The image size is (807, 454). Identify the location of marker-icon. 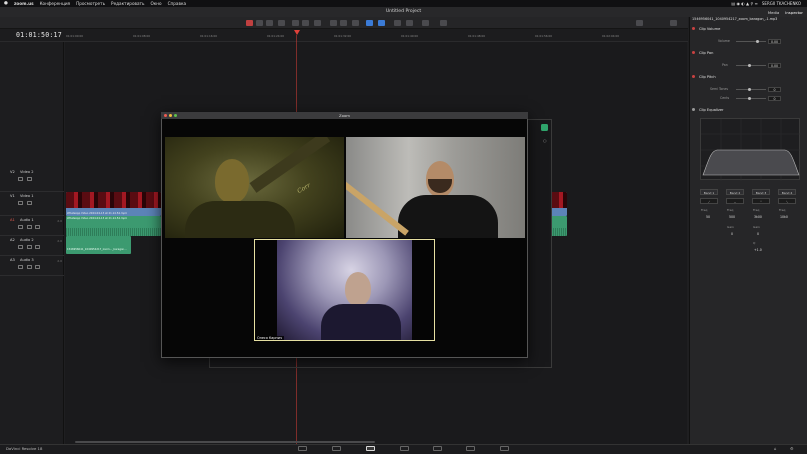
(381, 23).